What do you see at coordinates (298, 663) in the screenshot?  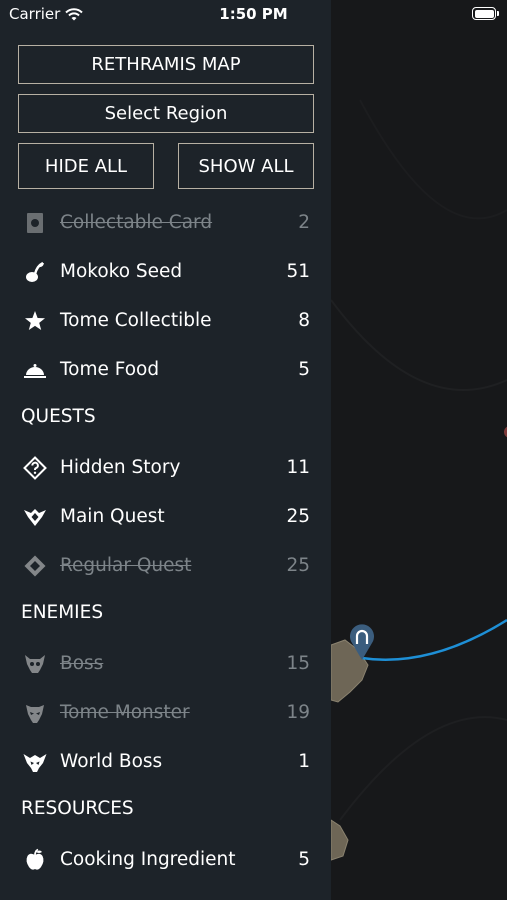 I see `filter-item-count: 15` at bounding box center [298, 663].